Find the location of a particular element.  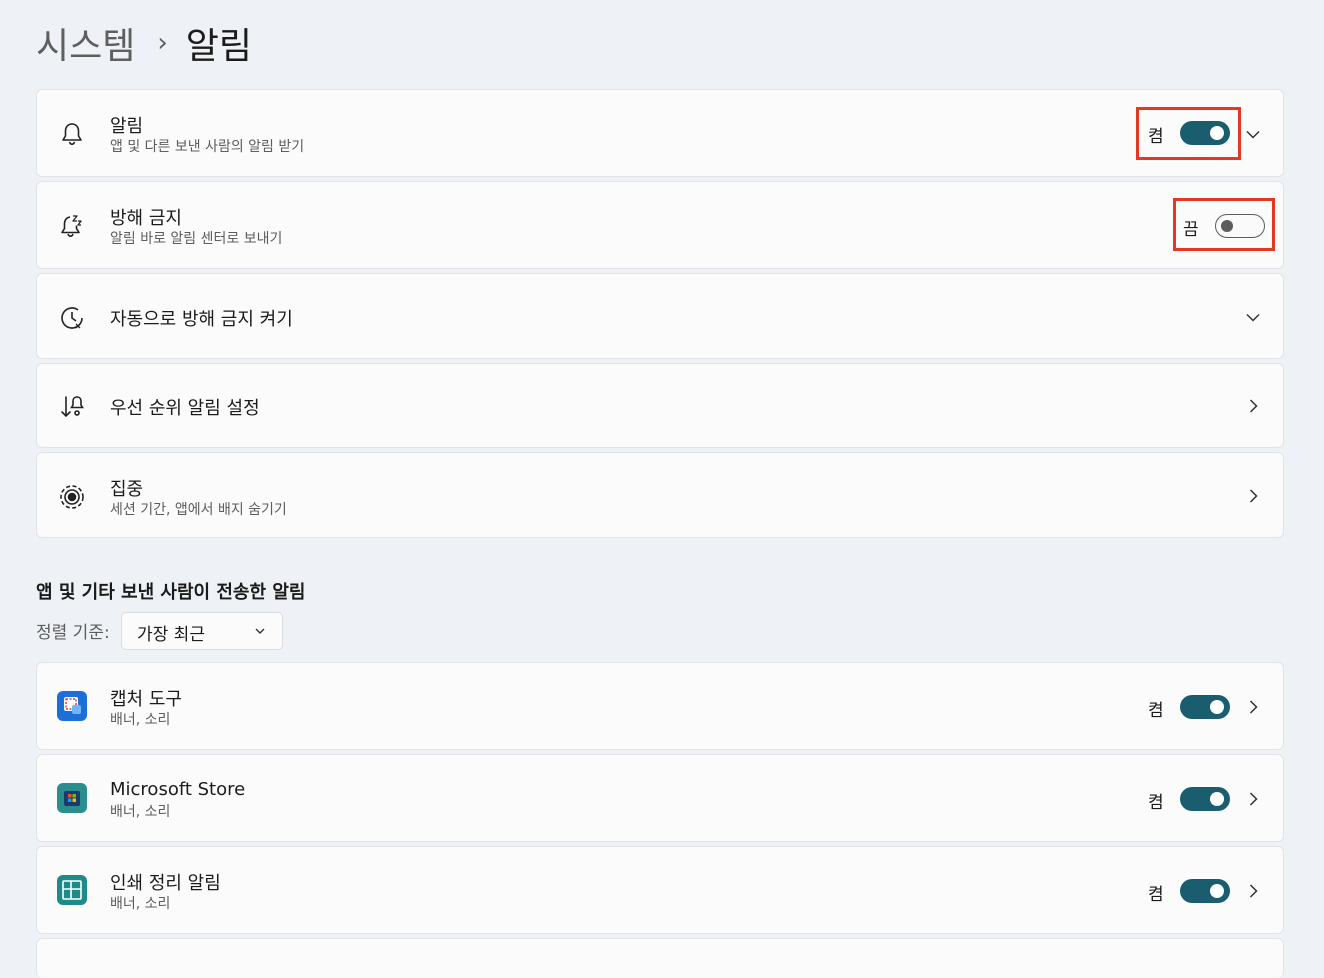

dnd-subtitle: 알림 바로 알림 센터로 보내기 is located at coordinates (196, 239).